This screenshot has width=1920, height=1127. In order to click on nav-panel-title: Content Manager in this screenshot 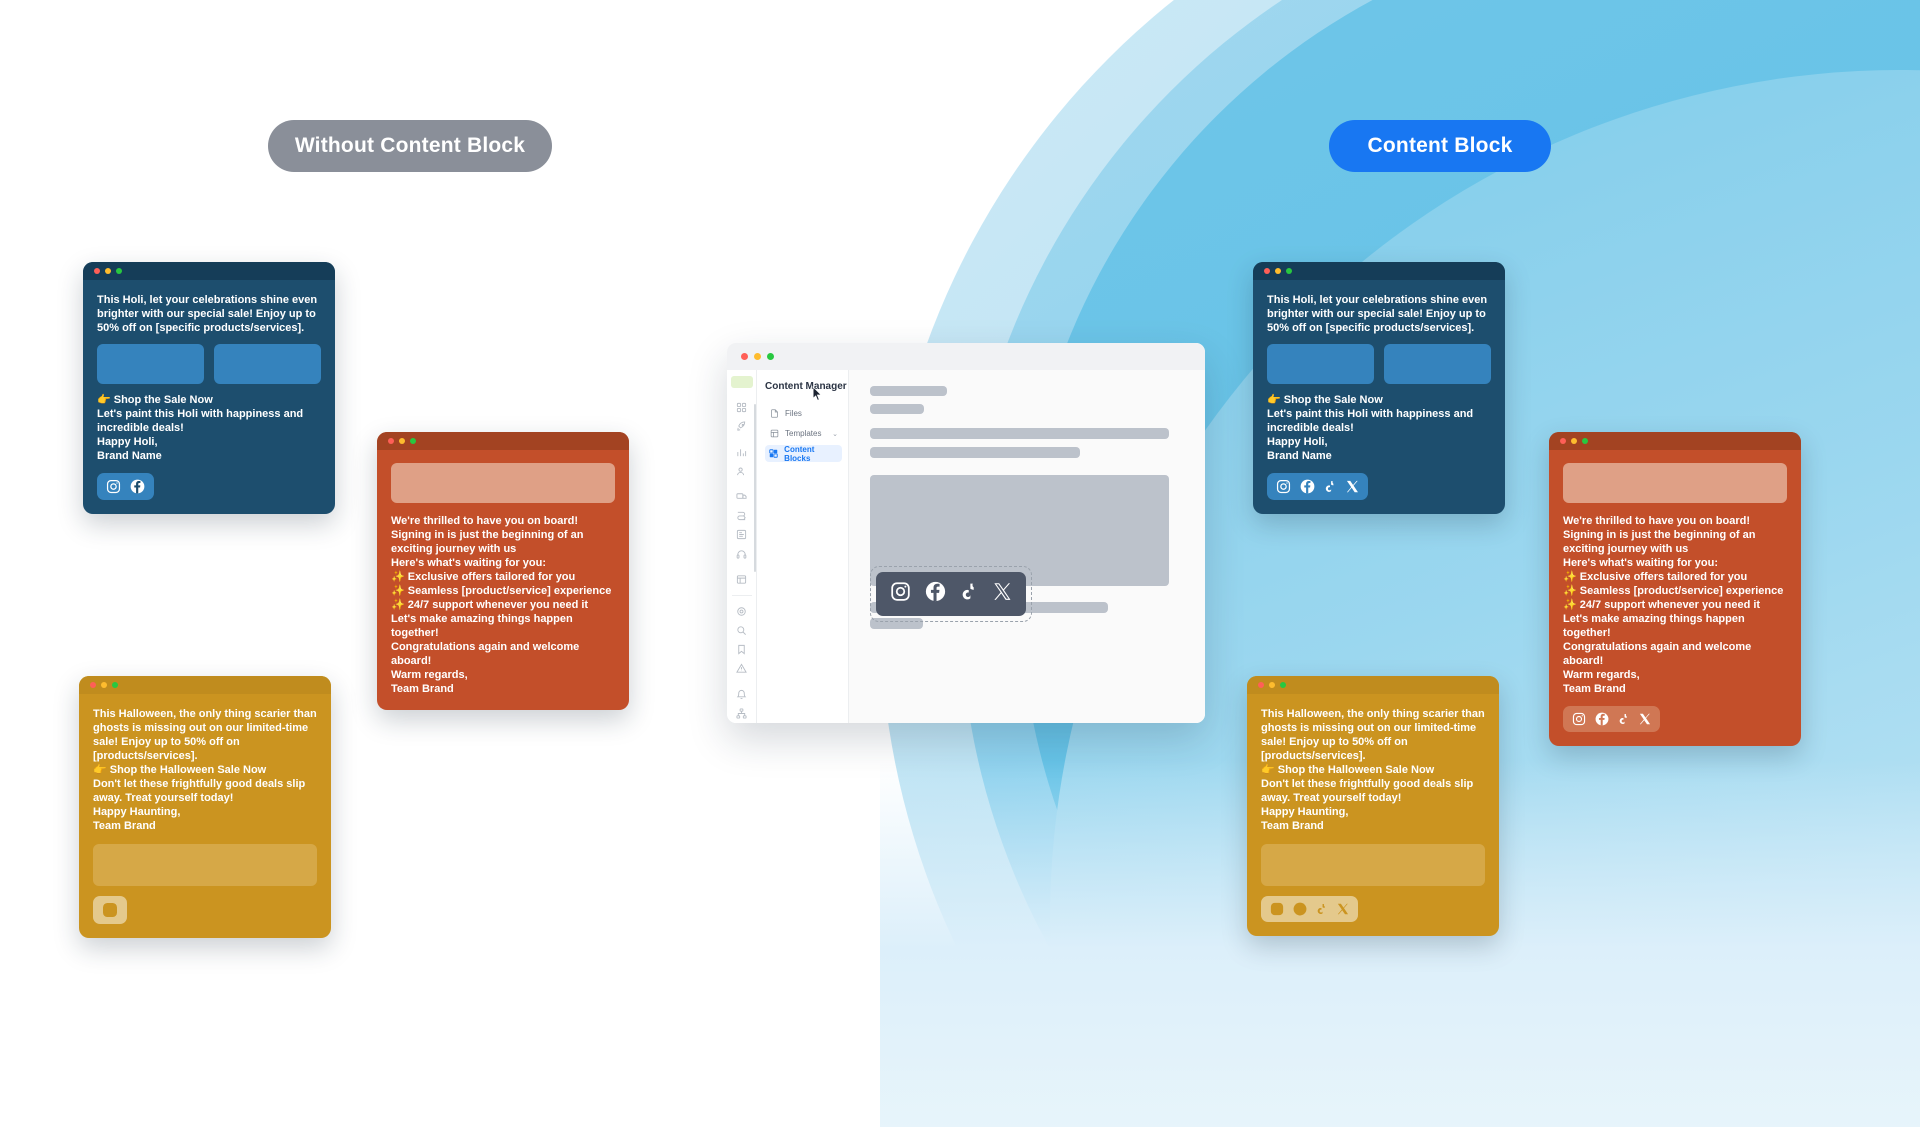, I will do `click(806, 386)`.